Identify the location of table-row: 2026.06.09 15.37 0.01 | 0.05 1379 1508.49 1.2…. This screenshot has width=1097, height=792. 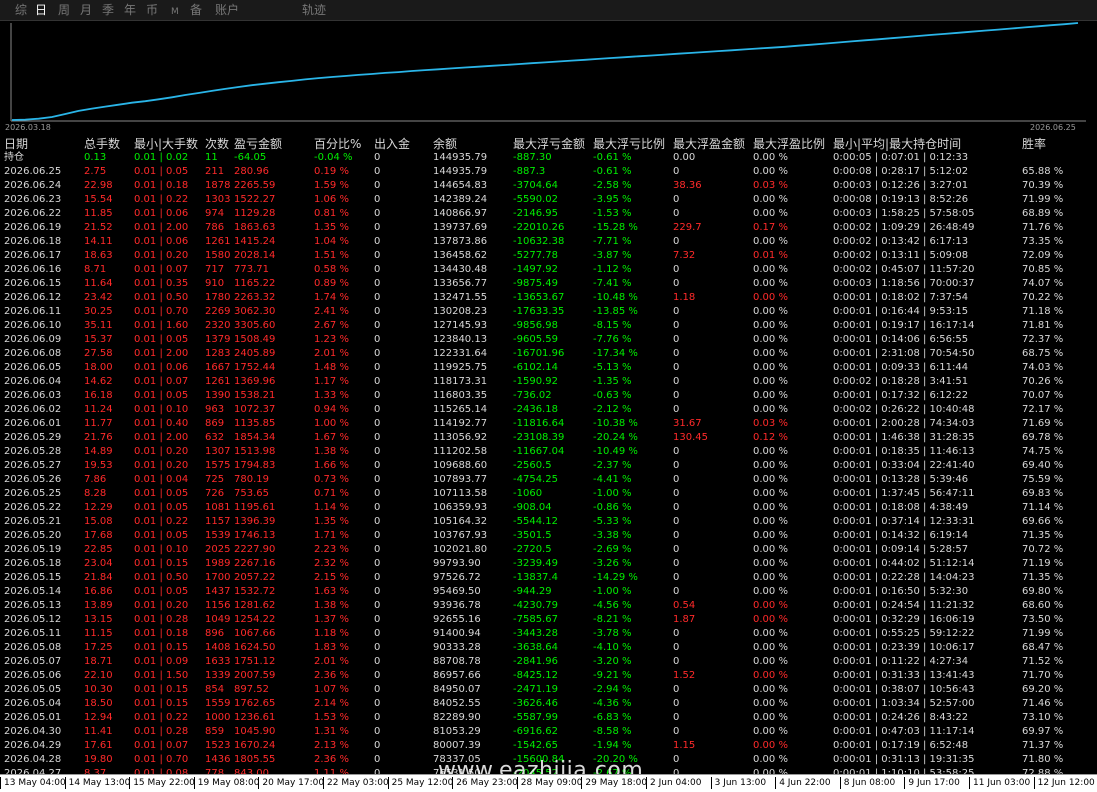
(548, 340).